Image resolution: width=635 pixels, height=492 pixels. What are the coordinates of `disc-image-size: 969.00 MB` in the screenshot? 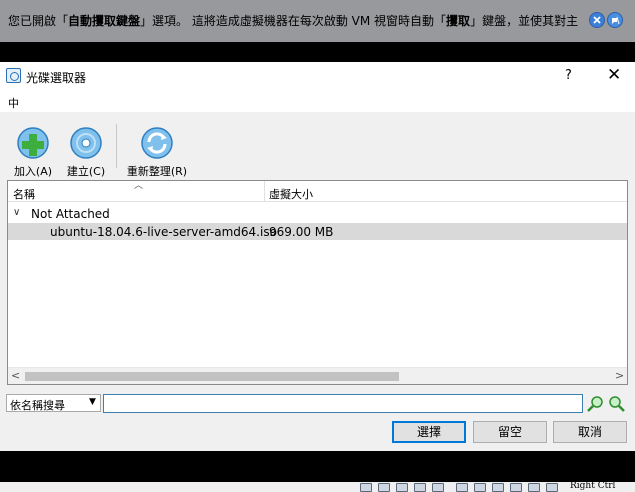 It's located at (301, 232).